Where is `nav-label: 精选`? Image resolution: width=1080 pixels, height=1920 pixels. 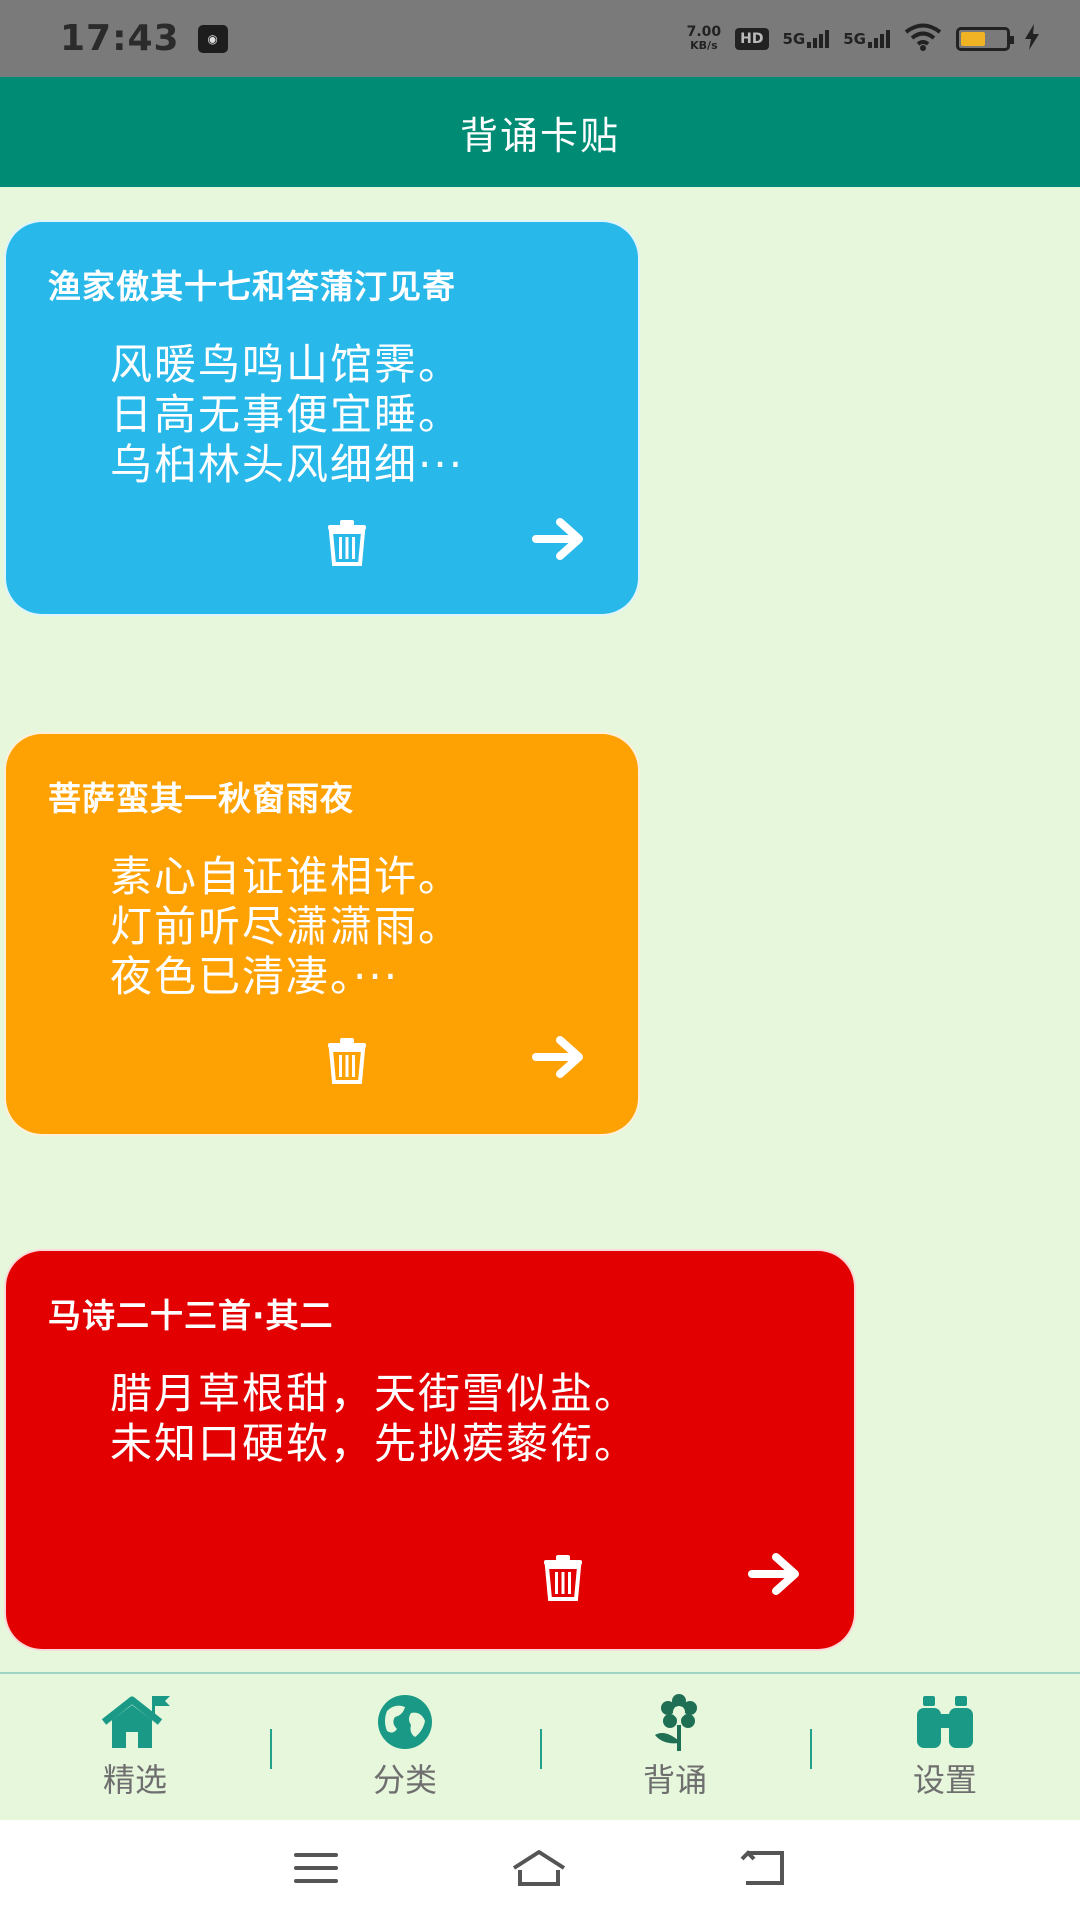 nav-label: 精选 is located at coordinates (134, 1780).